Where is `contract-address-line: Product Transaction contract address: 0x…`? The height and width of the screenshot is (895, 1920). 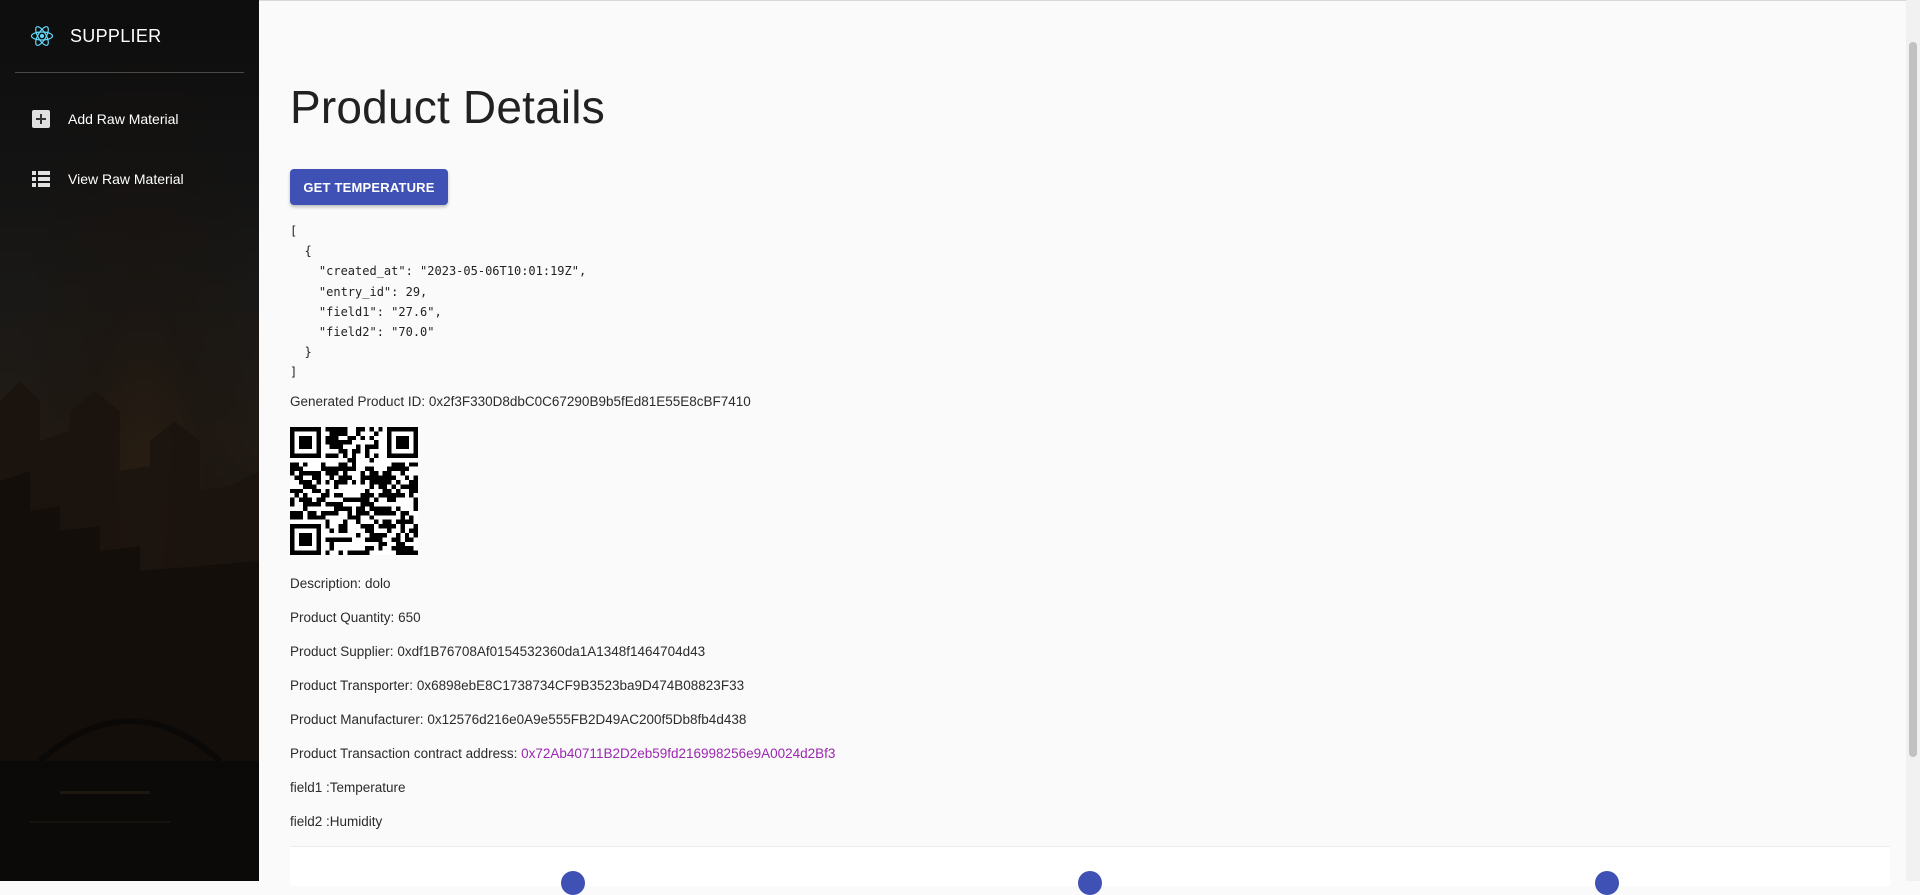
contract-address-line: Product Transaction contract address: 0x… is located at coordinates (562, 753).